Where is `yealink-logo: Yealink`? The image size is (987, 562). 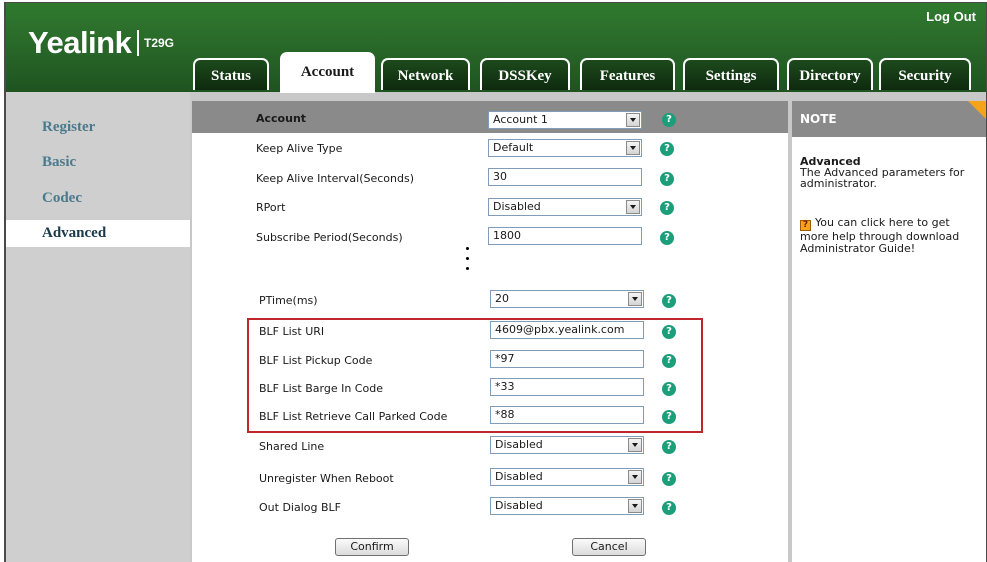
yealink-logo: Yealink is located at coordinates (80, 42).